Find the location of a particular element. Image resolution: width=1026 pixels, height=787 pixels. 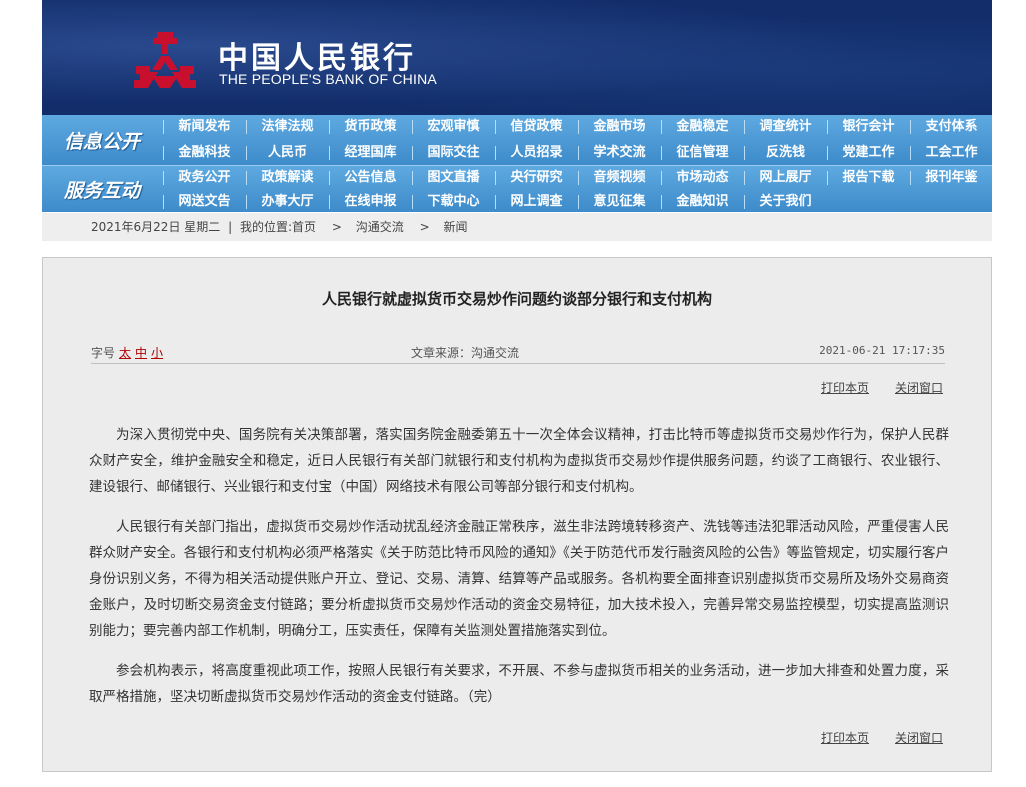

nav-group-label: 信息公开 is located at coordinates (101, 141).